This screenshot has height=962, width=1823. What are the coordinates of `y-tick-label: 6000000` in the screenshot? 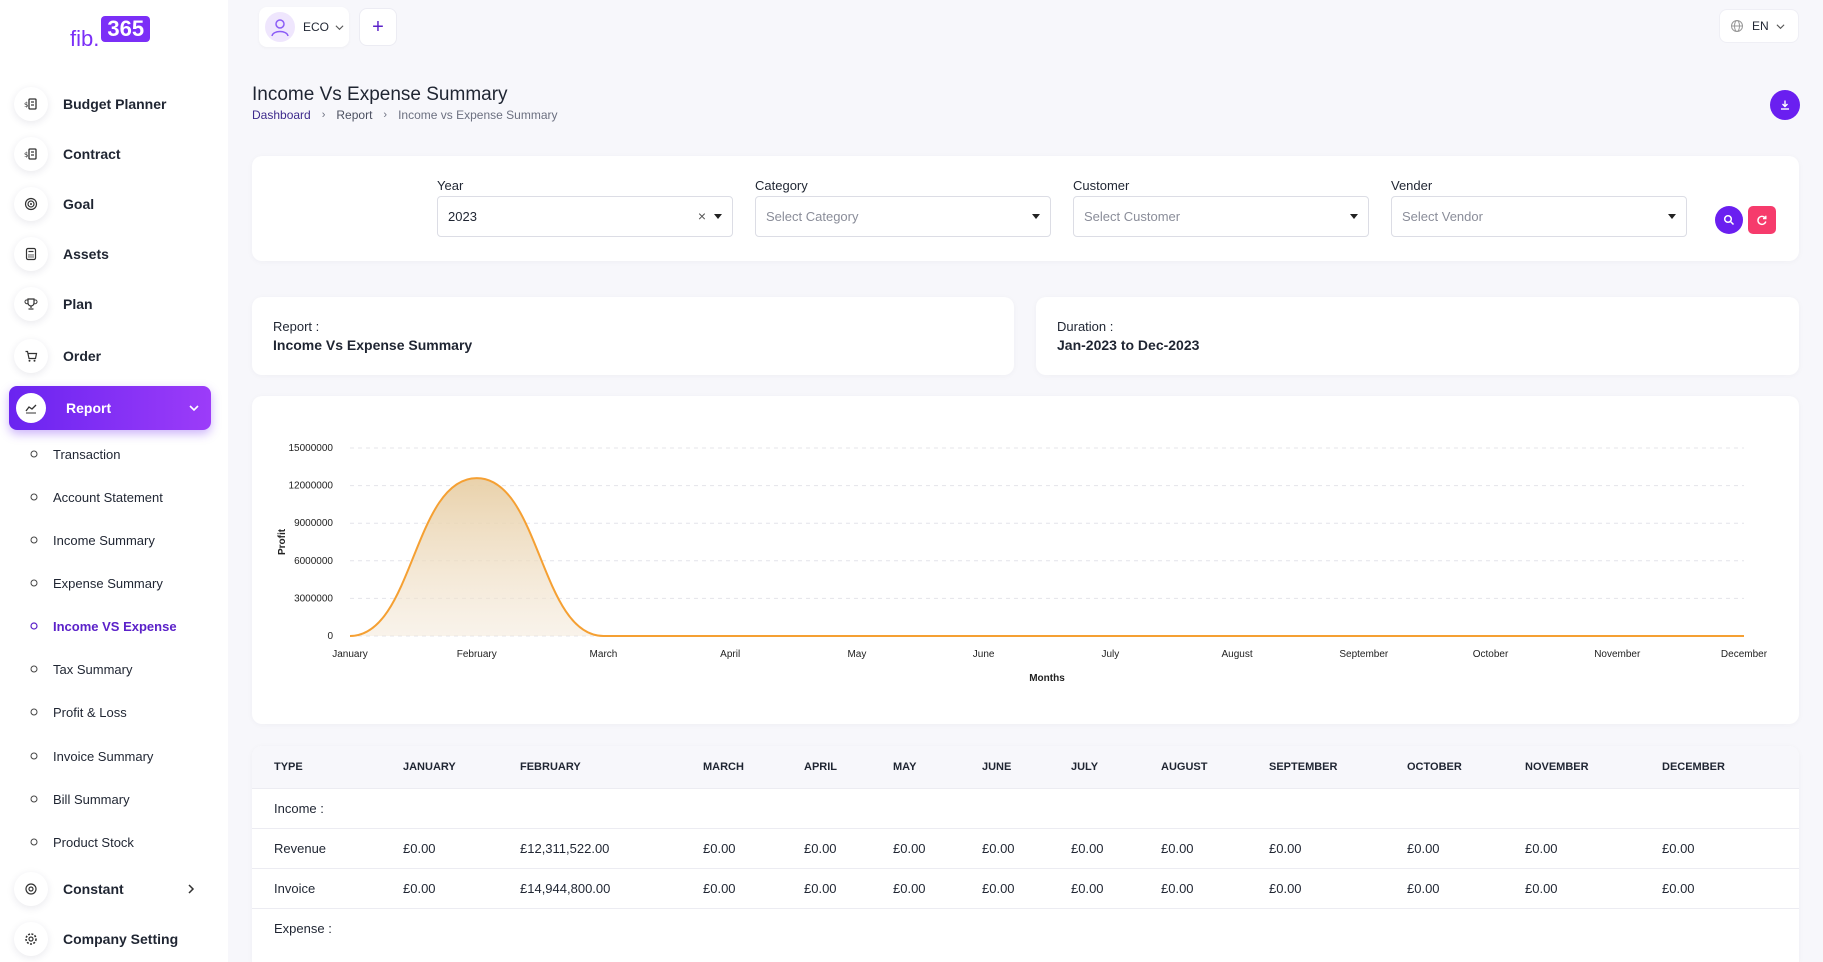 It's located at (313, 561).